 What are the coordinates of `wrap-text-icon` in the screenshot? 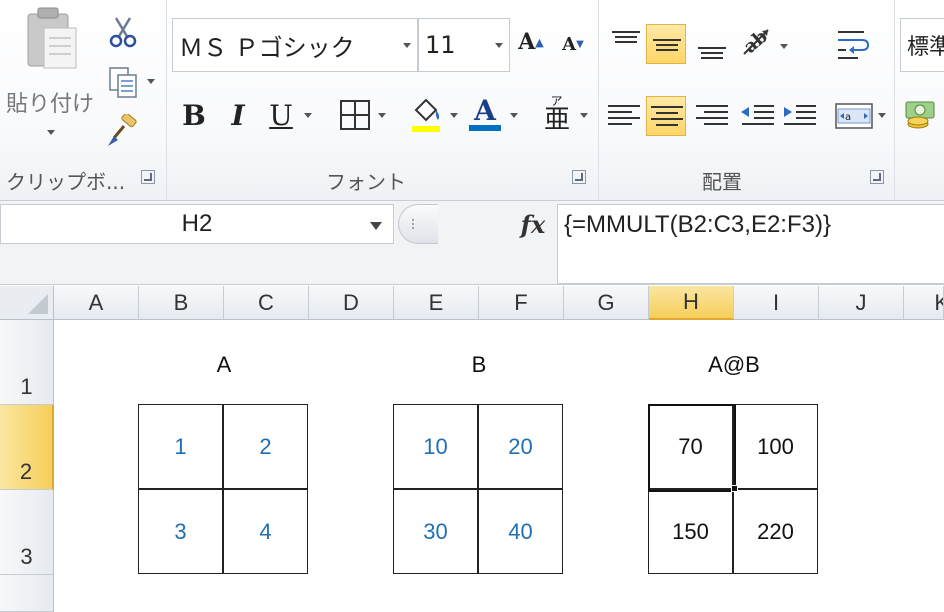 It's located at (854, 44).